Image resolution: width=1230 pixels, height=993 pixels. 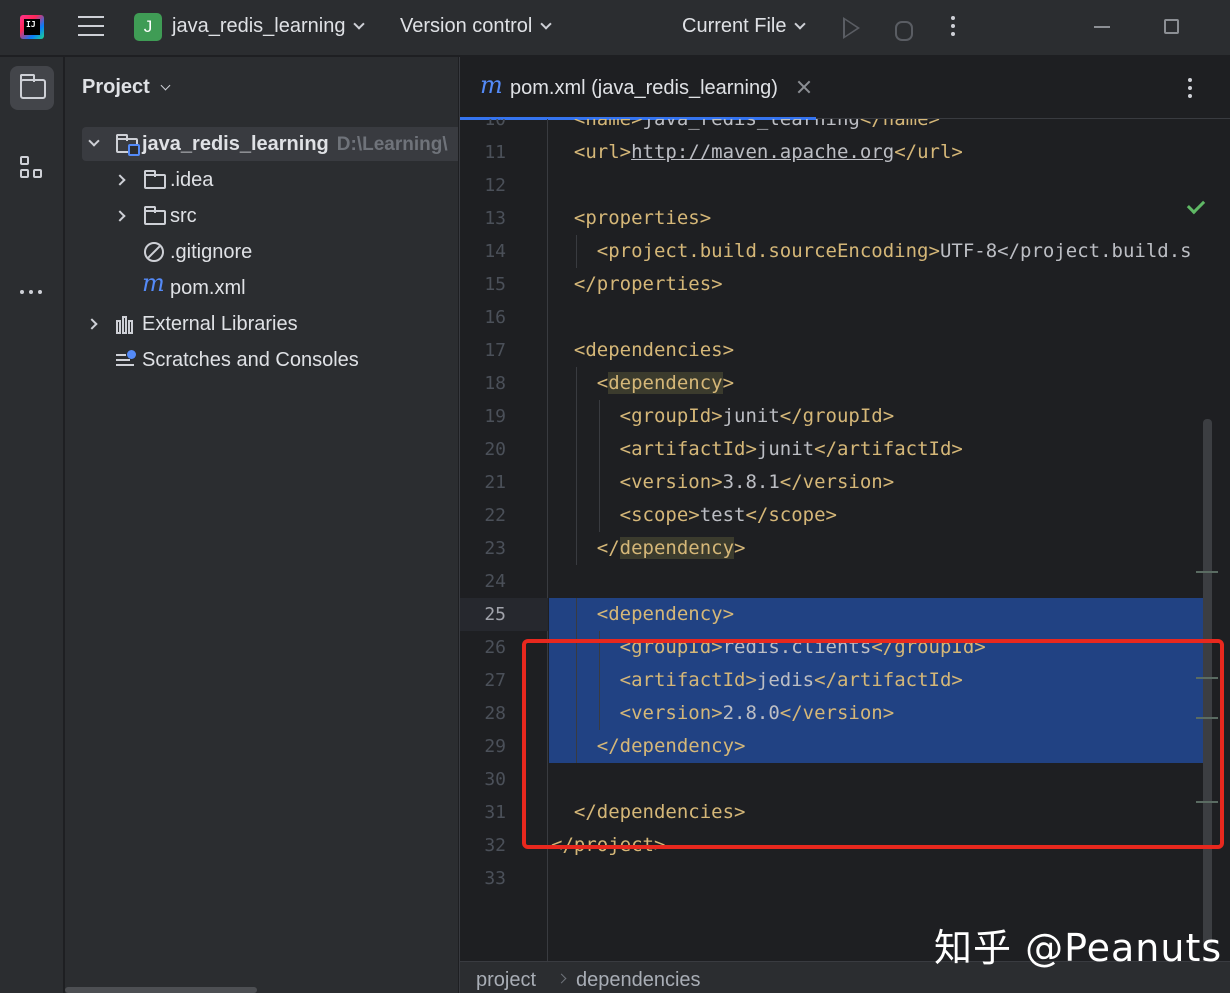 What do you see at coordinates (495, 647) in the screenshot?
I see `line-number: 26` at bounding box center [495, 647].